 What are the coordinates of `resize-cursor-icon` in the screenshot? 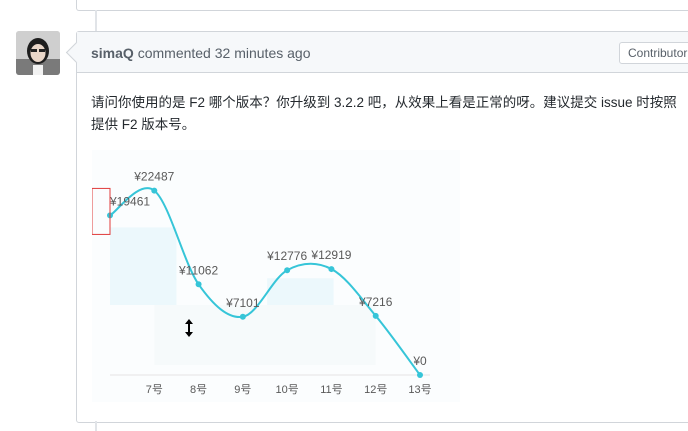 It's located at (189, 328).